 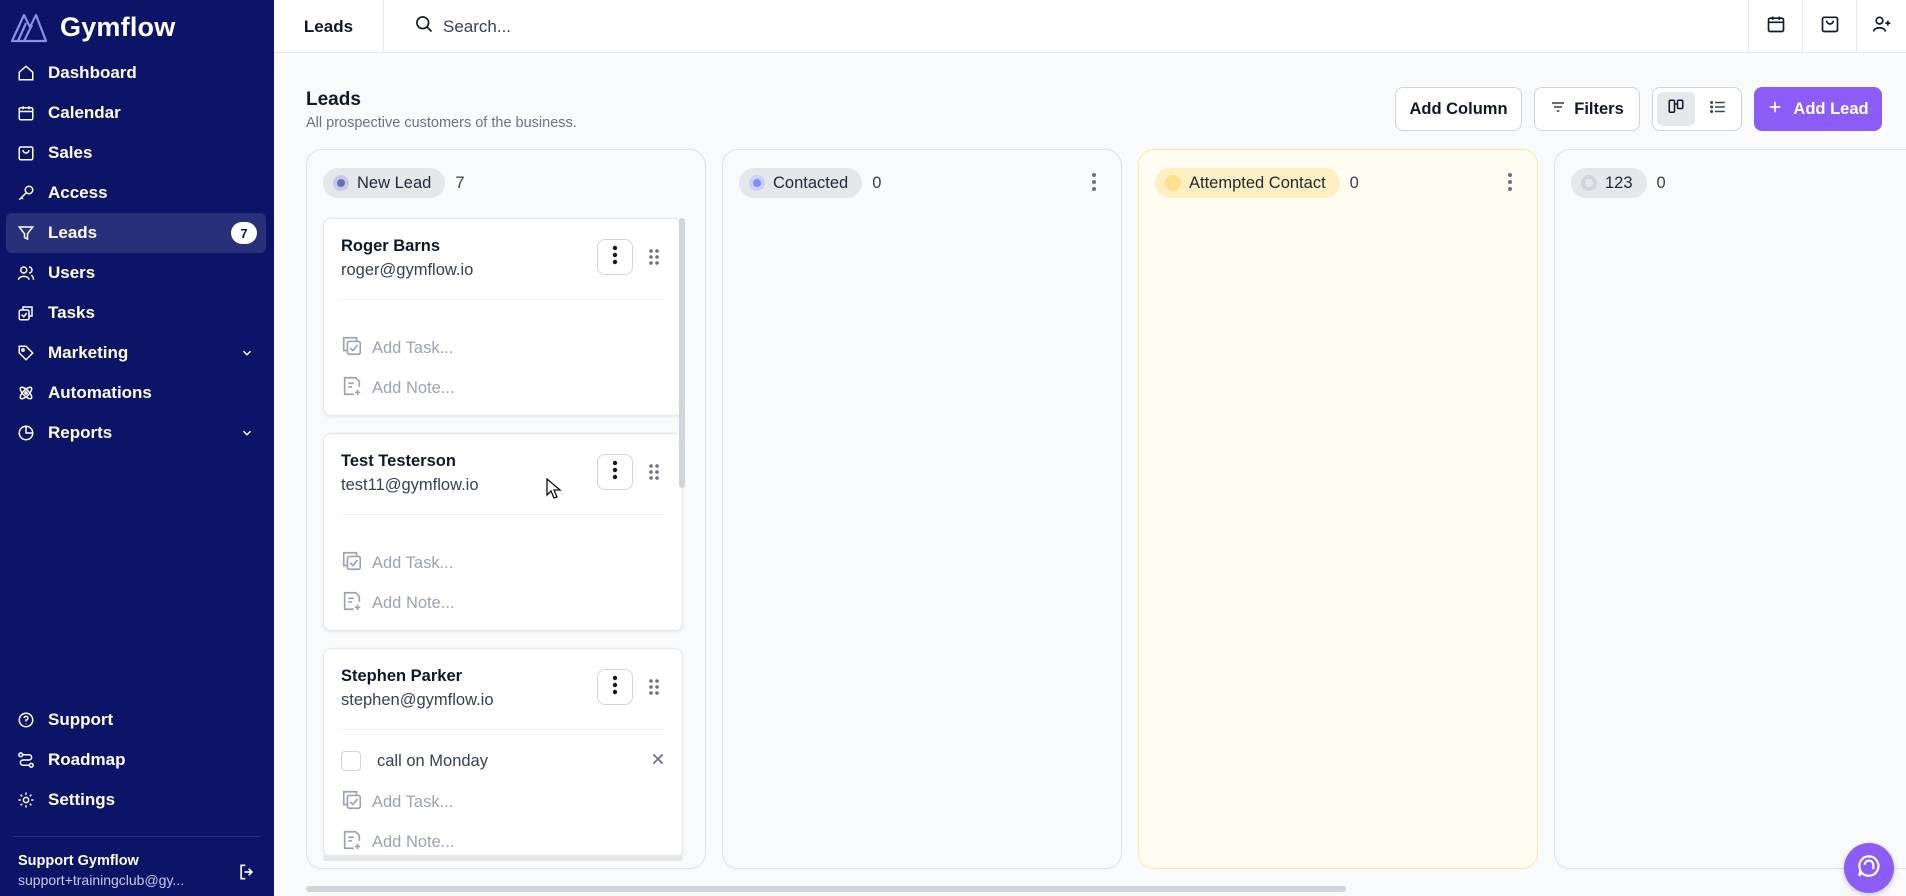 I want to click on sidebar-item-automations: Automations, so click(x=136, y=393).